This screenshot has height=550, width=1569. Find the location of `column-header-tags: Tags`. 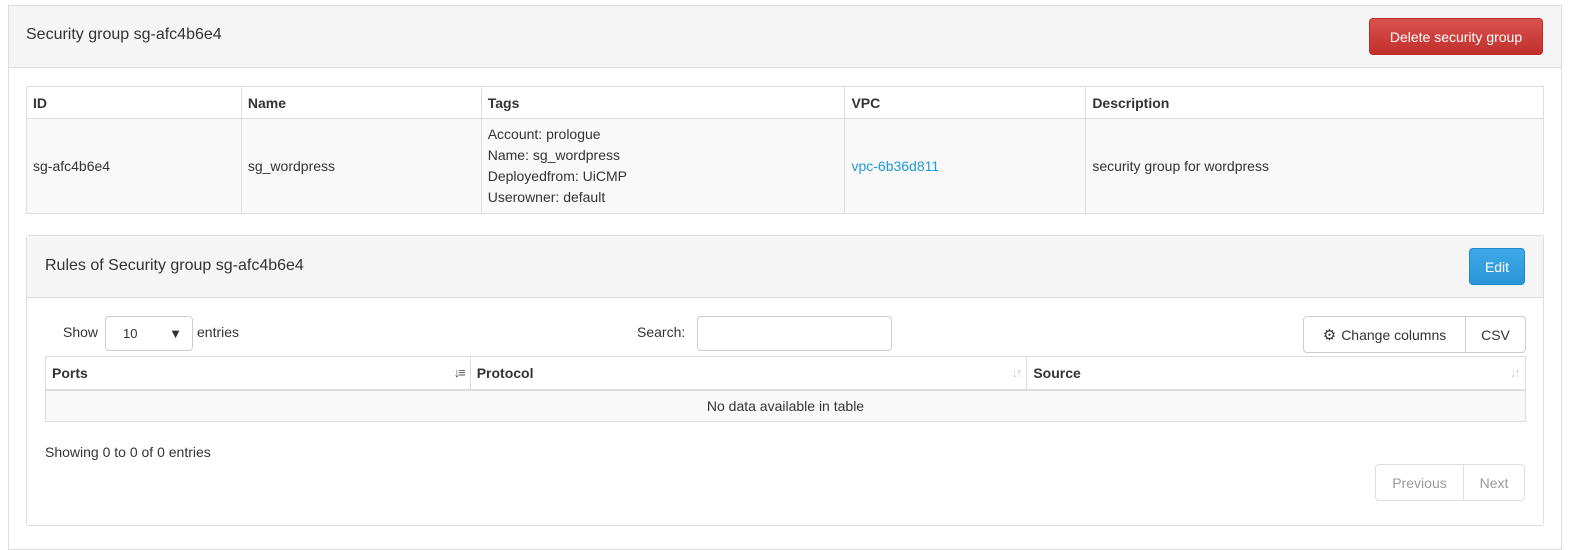

column-header-tags: Tags is located at coordinates (663, 102).